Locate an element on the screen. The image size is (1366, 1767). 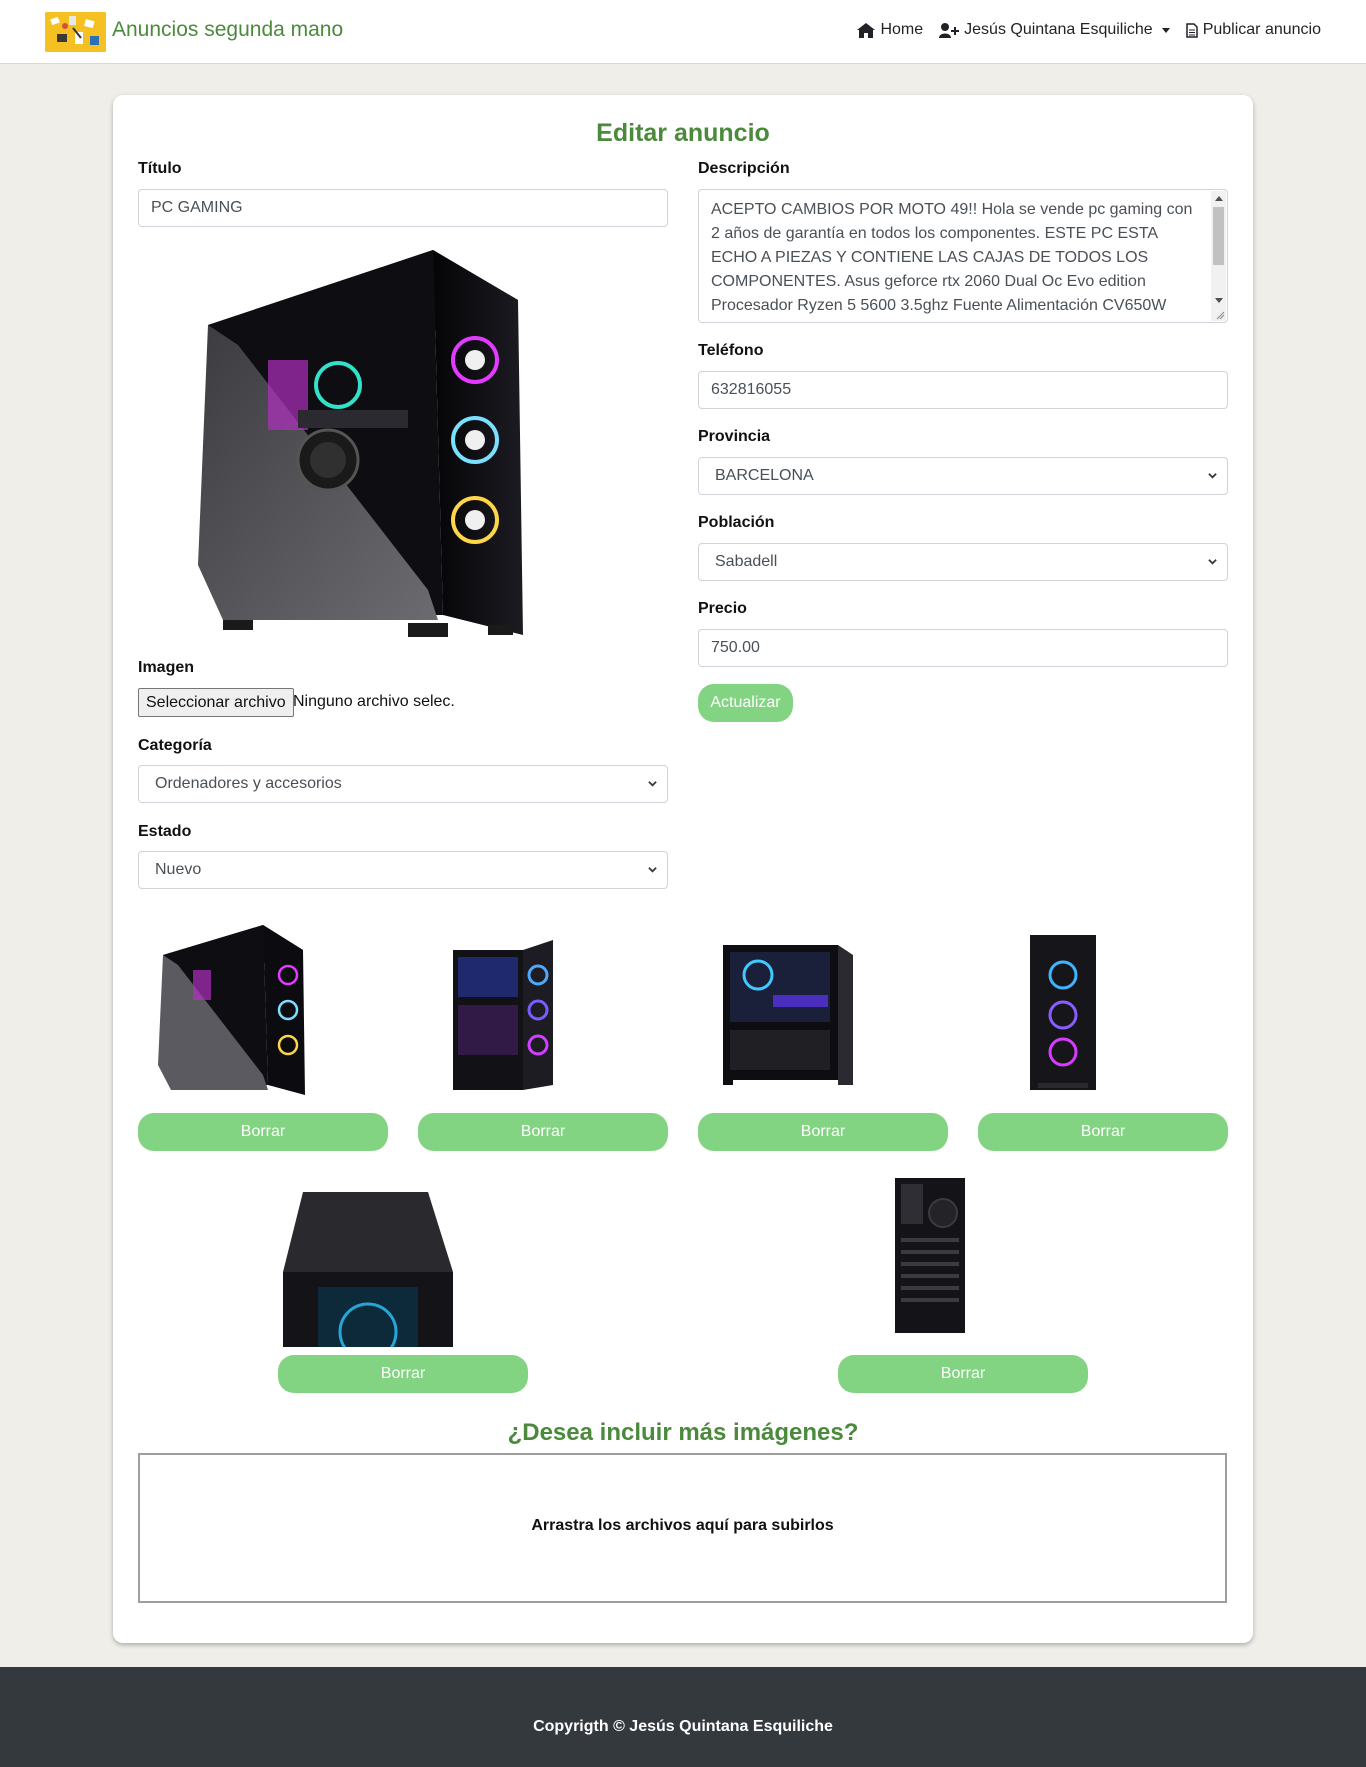
textarea-scrollbar is located at coordinates (1218, 256).